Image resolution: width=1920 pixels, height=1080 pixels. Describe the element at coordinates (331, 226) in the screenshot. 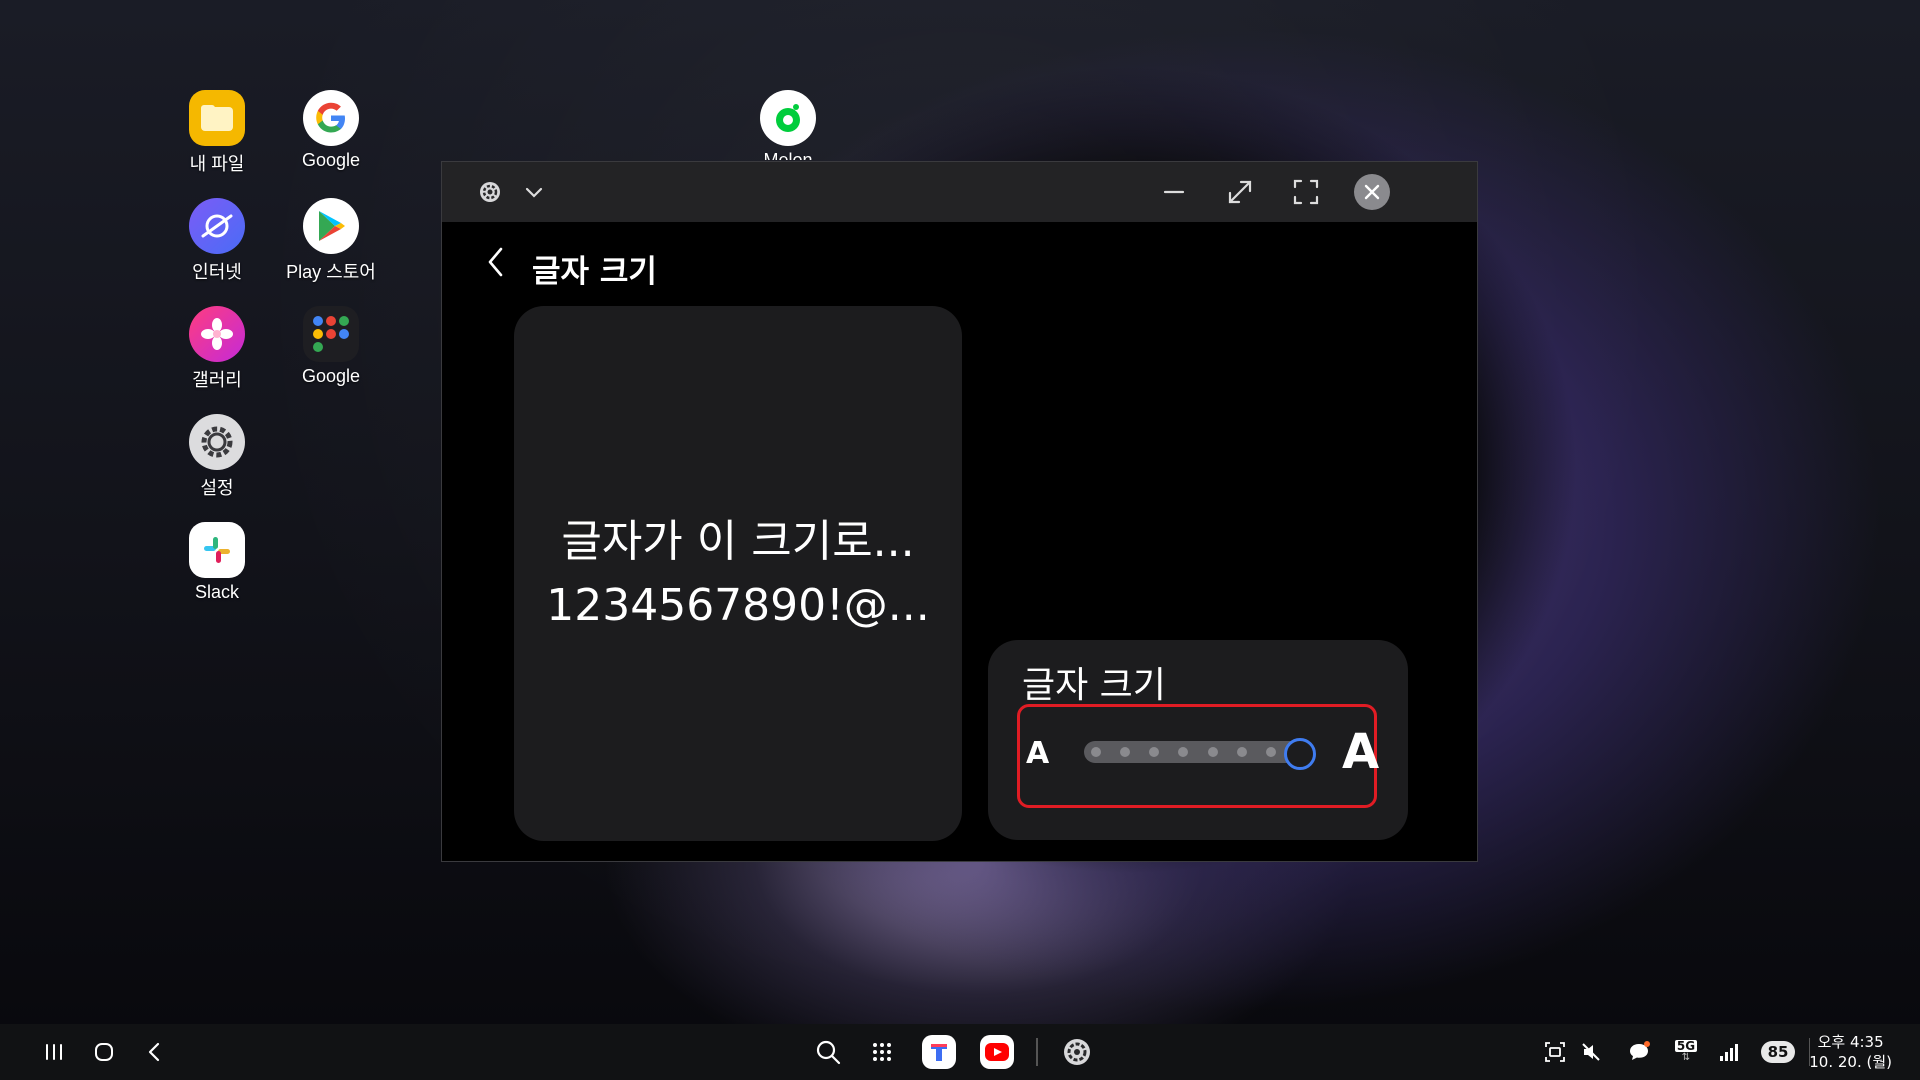

I see `play-store-icon` at that location.